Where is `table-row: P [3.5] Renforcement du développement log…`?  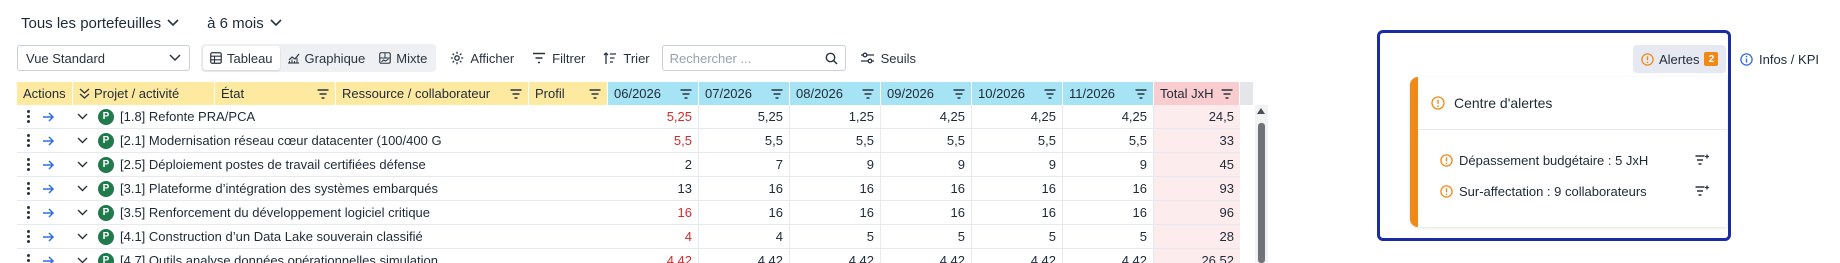
table-row: P [3.5] Renforcement du développement log… is located at coordinates (628, 213).